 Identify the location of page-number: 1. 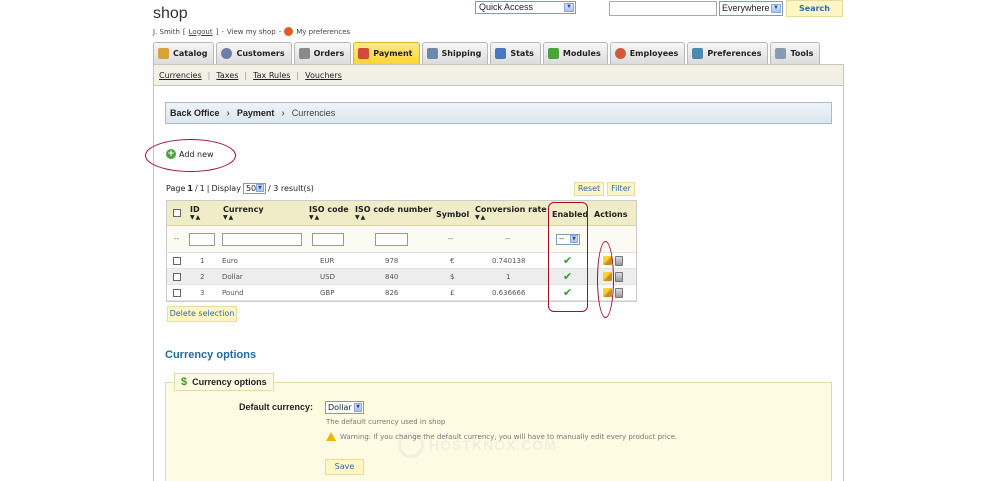
(190, 188).